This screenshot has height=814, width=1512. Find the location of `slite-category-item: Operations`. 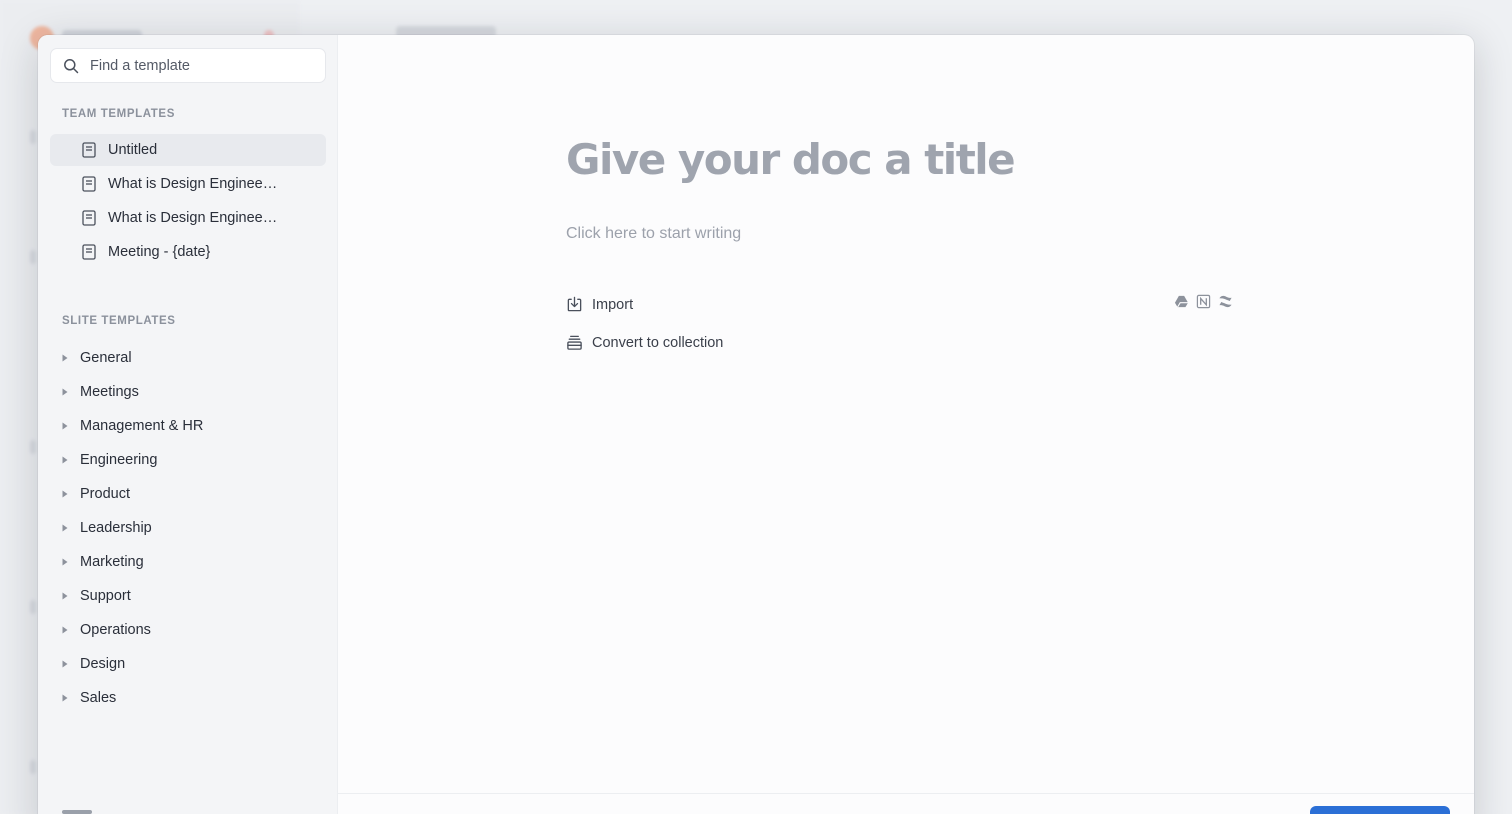

slite-category-item: Operations is located at coordinates (188, 630).